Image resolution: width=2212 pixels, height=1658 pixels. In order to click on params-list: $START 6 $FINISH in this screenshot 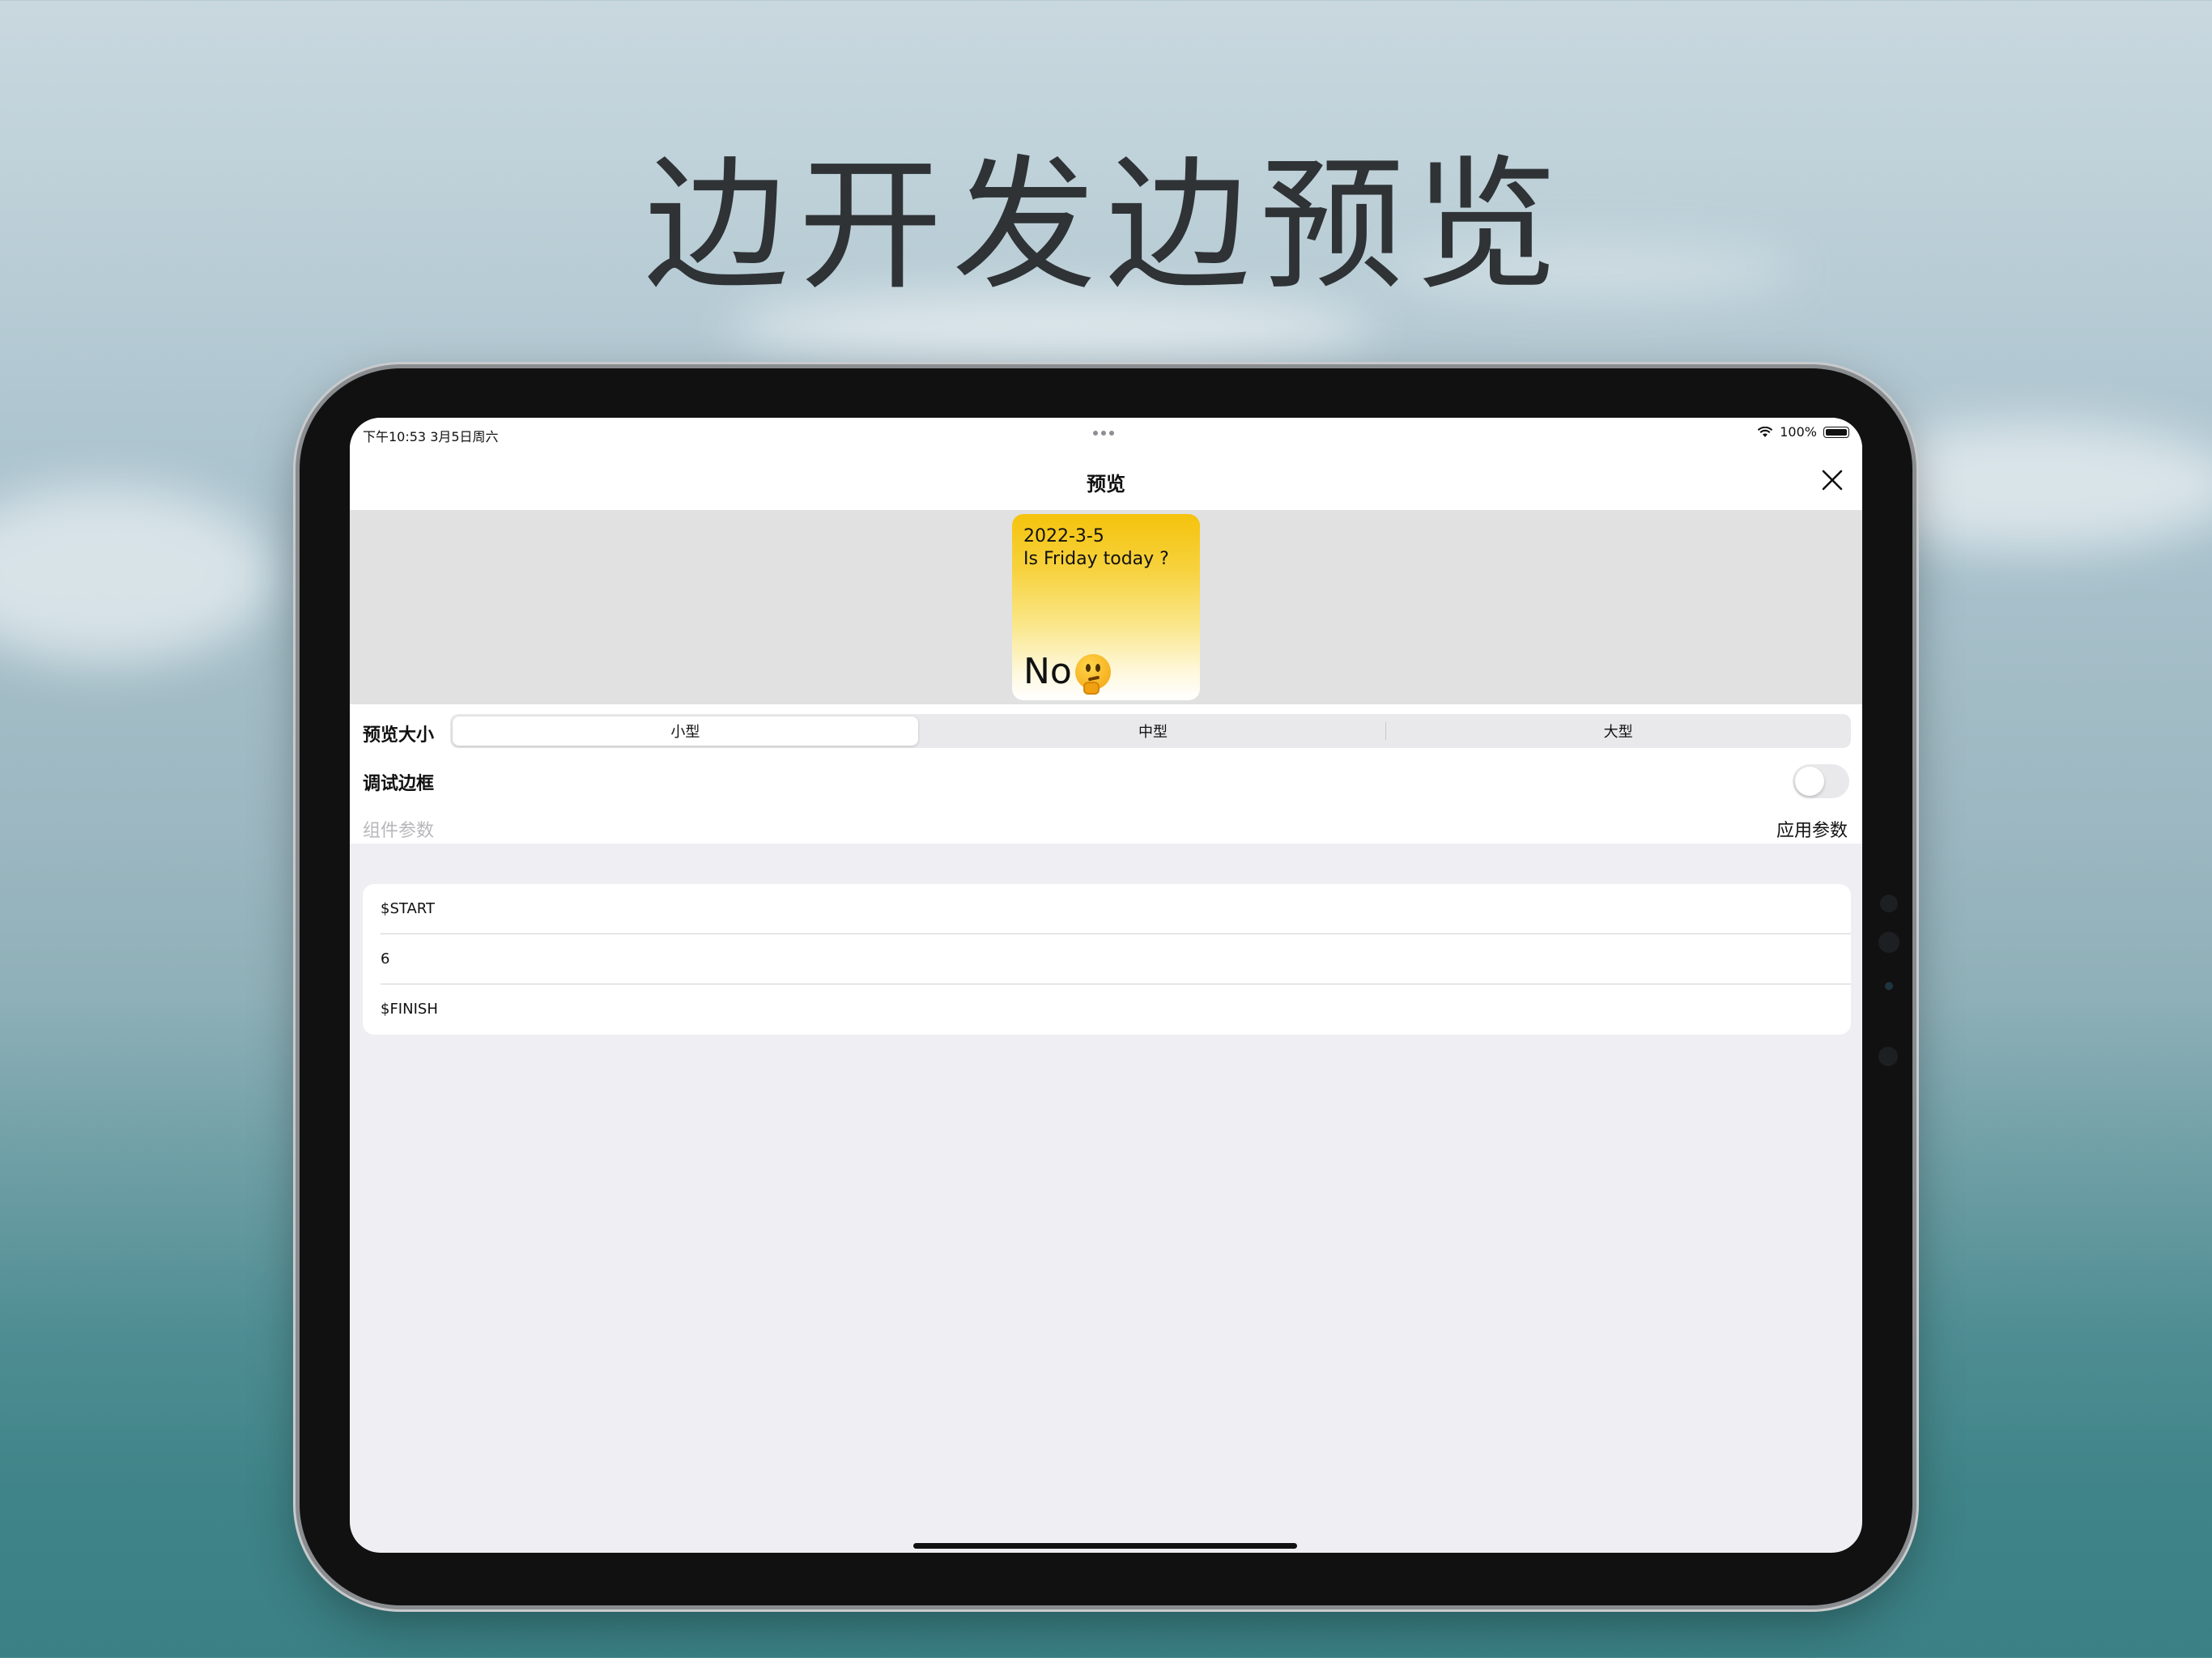, I will do `click(1107, 959)`.